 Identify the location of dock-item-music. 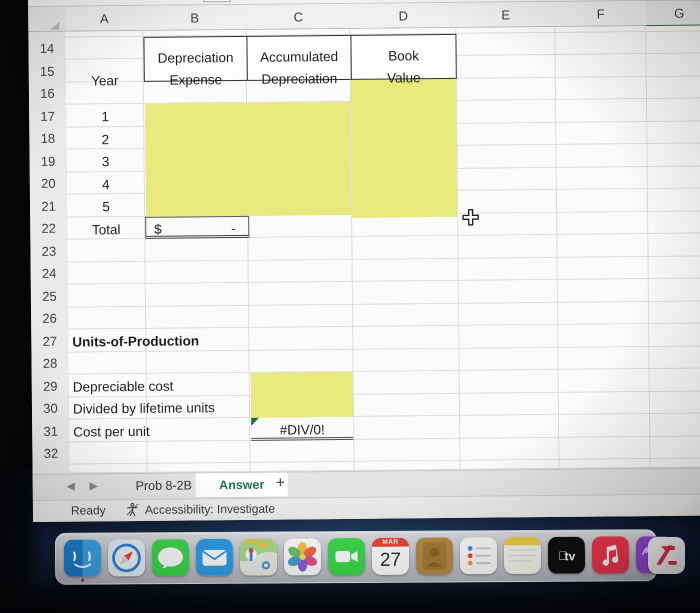
(610, 555).